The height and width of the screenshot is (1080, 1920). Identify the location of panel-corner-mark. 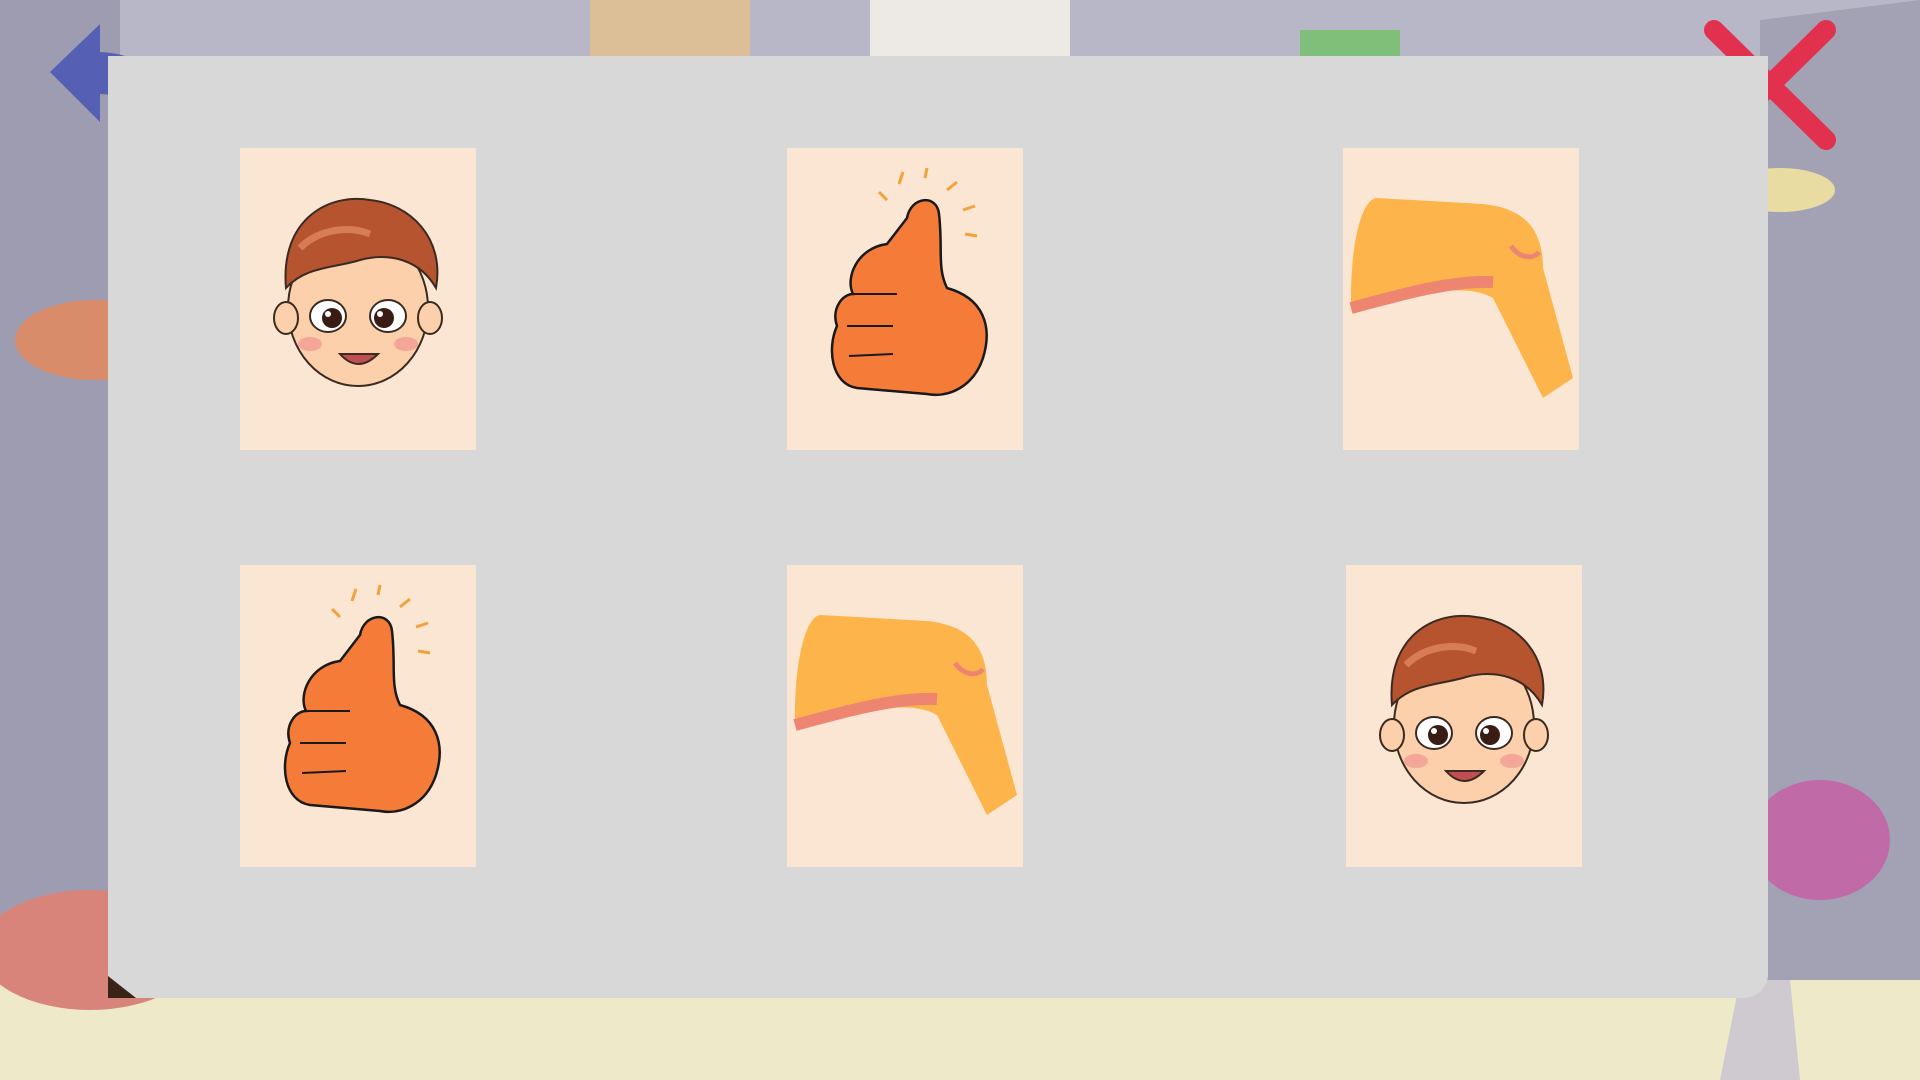
(122, 987).